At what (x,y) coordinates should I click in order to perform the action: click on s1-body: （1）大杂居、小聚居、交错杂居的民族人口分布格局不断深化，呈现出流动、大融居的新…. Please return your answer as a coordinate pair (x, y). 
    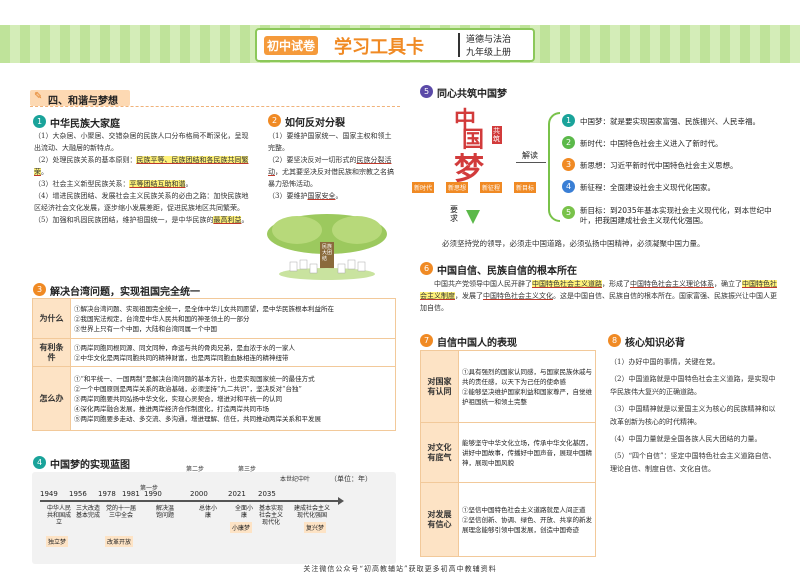
    Looking at the image, I should click on (141, 178).